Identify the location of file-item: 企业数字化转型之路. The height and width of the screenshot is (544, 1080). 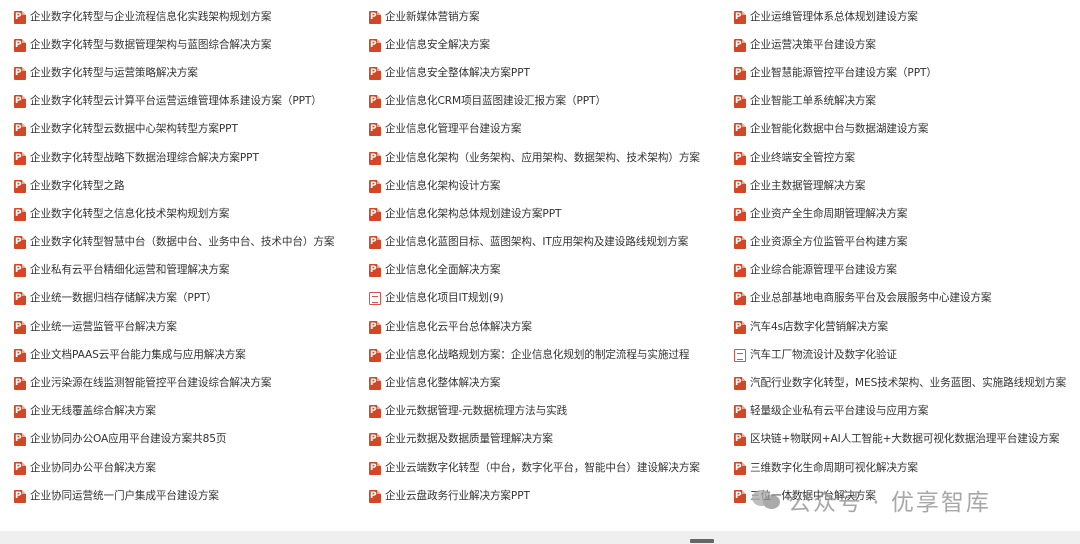
(189, 186).